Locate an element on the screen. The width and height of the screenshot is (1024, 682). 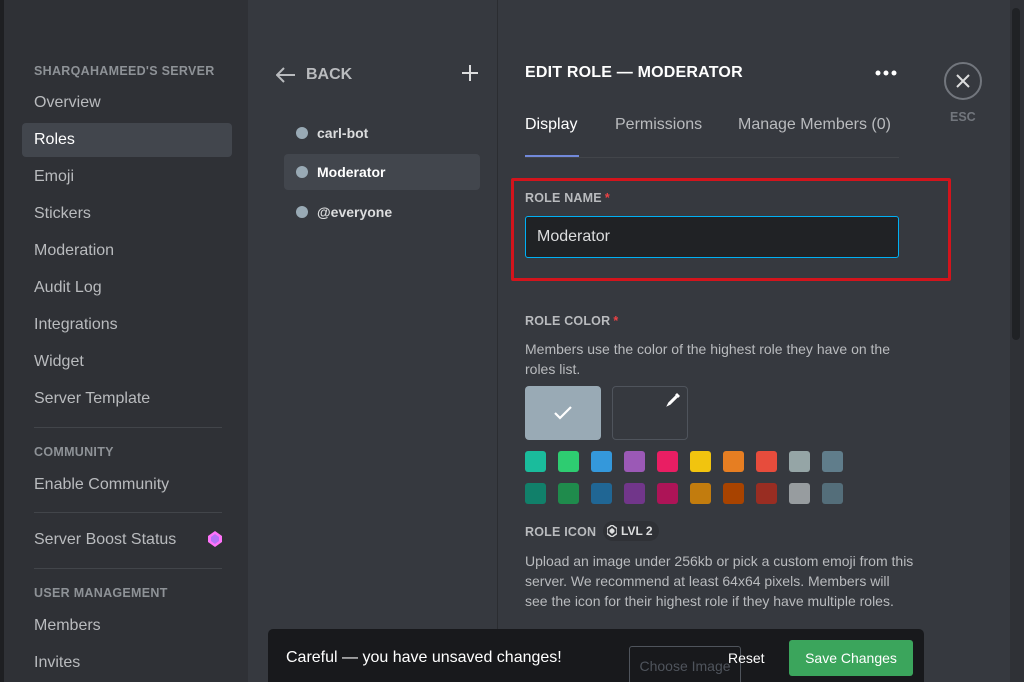
sidebar-item-server-boost-status: Server Boost Status is located at coordinates (127, 540).